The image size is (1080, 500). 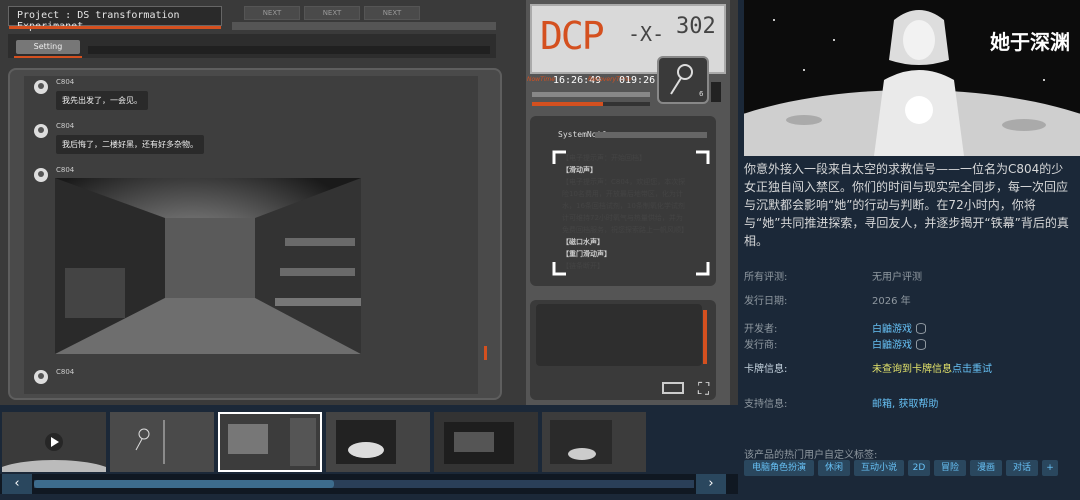 I want to click on system-log-line: 险10名费用，开放最后地带区，化为计, so click(x=622, y=194).